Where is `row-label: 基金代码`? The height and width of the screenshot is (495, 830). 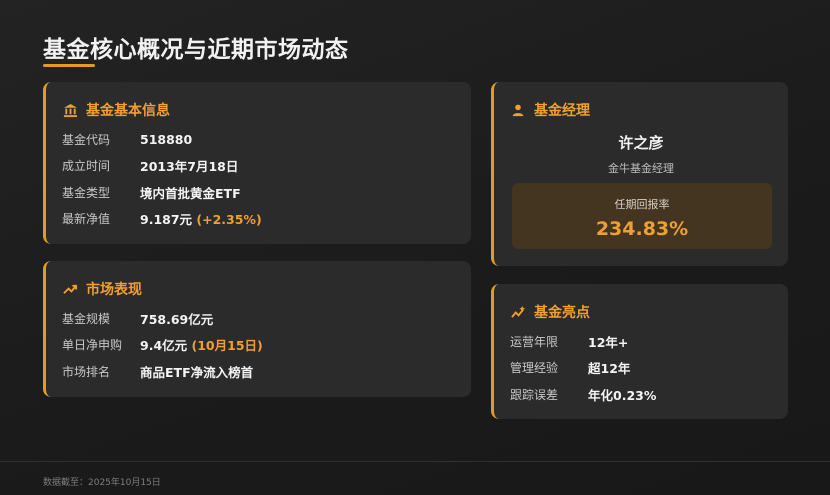
row-label: 基金代码 is located at coordinates (86, 139).